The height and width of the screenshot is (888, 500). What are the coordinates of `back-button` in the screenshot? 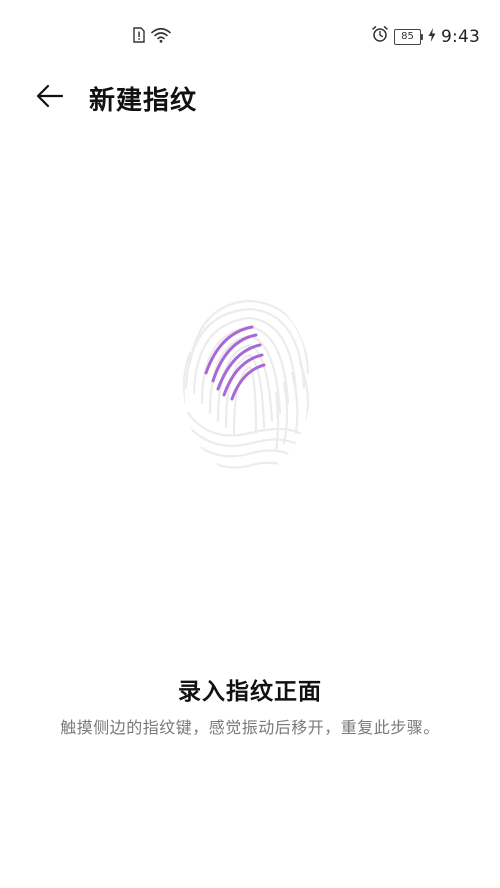 It's located at (50, 98).